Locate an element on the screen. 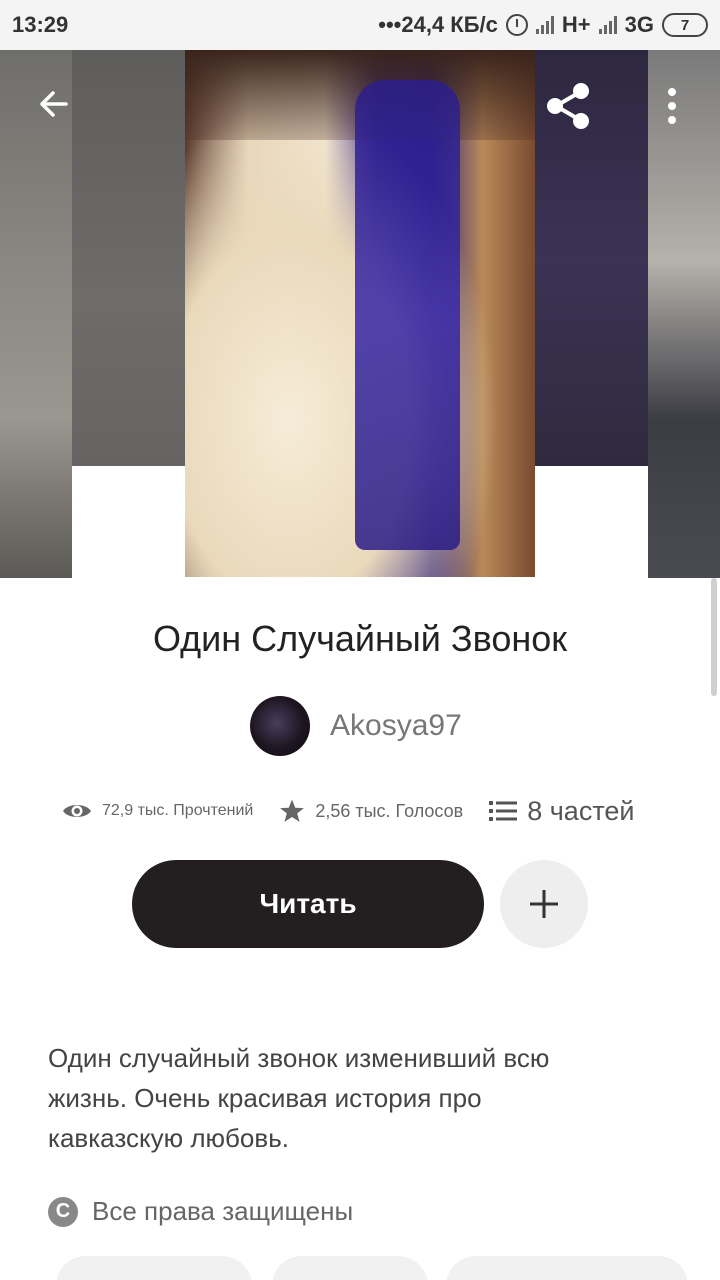 The height and width of the screenshot is (1280, 720). star-icon is located at coordinates (292, 811).